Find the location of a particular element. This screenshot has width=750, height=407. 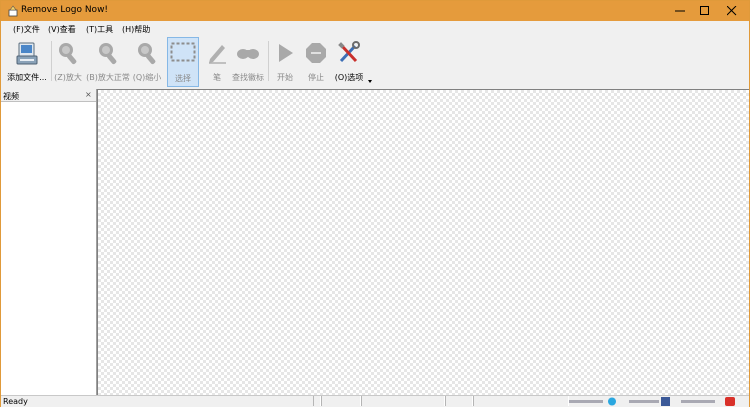

pen-icon is located at coordinates (217, 54).